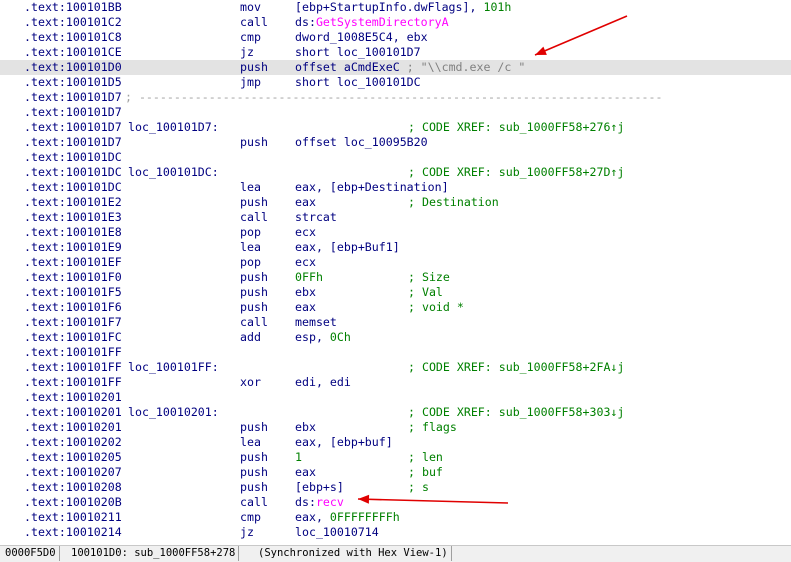 The height and width of the screenshot is (562, 791). I want to click on listing-row: .text:1001020B call ds:recv, so click(395, 502).